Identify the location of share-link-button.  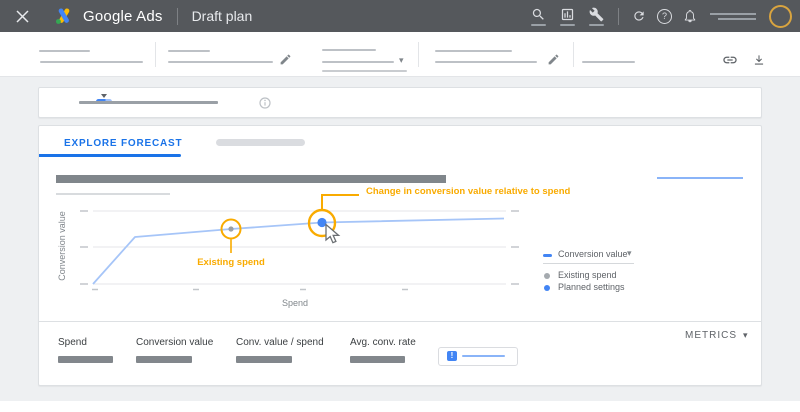
(730, 60).